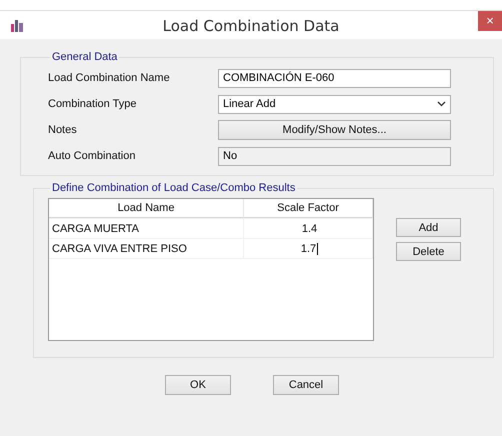  What do you see at coordinates (173, 188) in the screenshot?
I see `group-title: Define Combination of Load Case/Combo Results` at bounding box center [173, 188].